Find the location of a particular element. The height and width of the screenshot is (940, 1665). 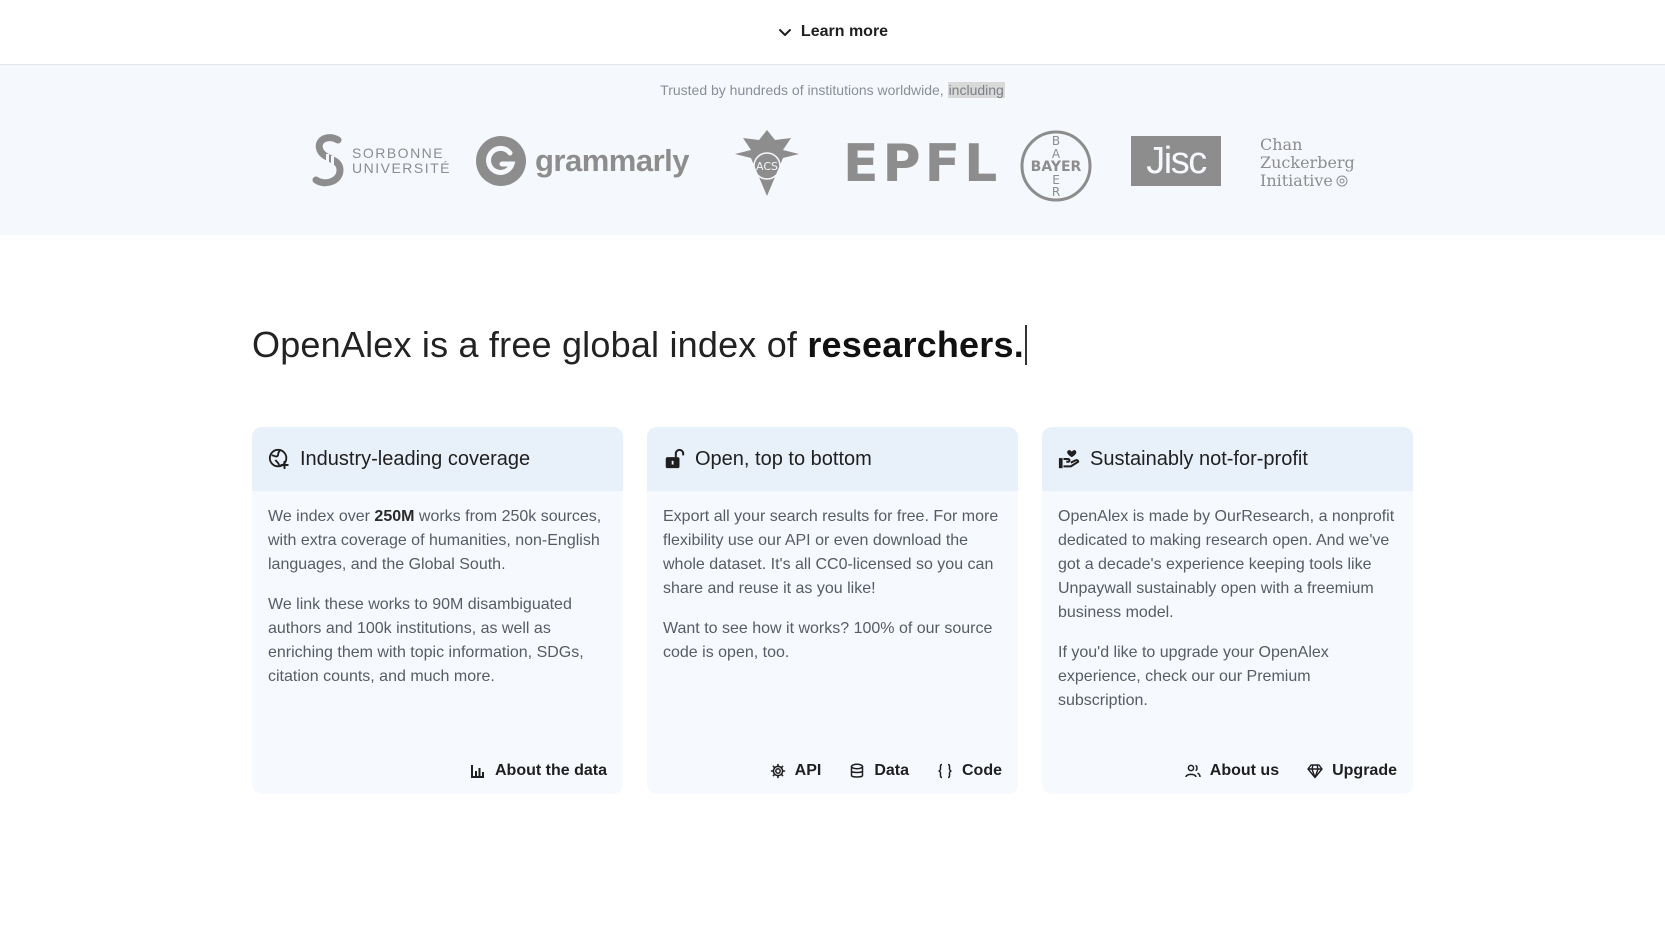

epfl-word: EPFL is located at coordinates (922, 164).